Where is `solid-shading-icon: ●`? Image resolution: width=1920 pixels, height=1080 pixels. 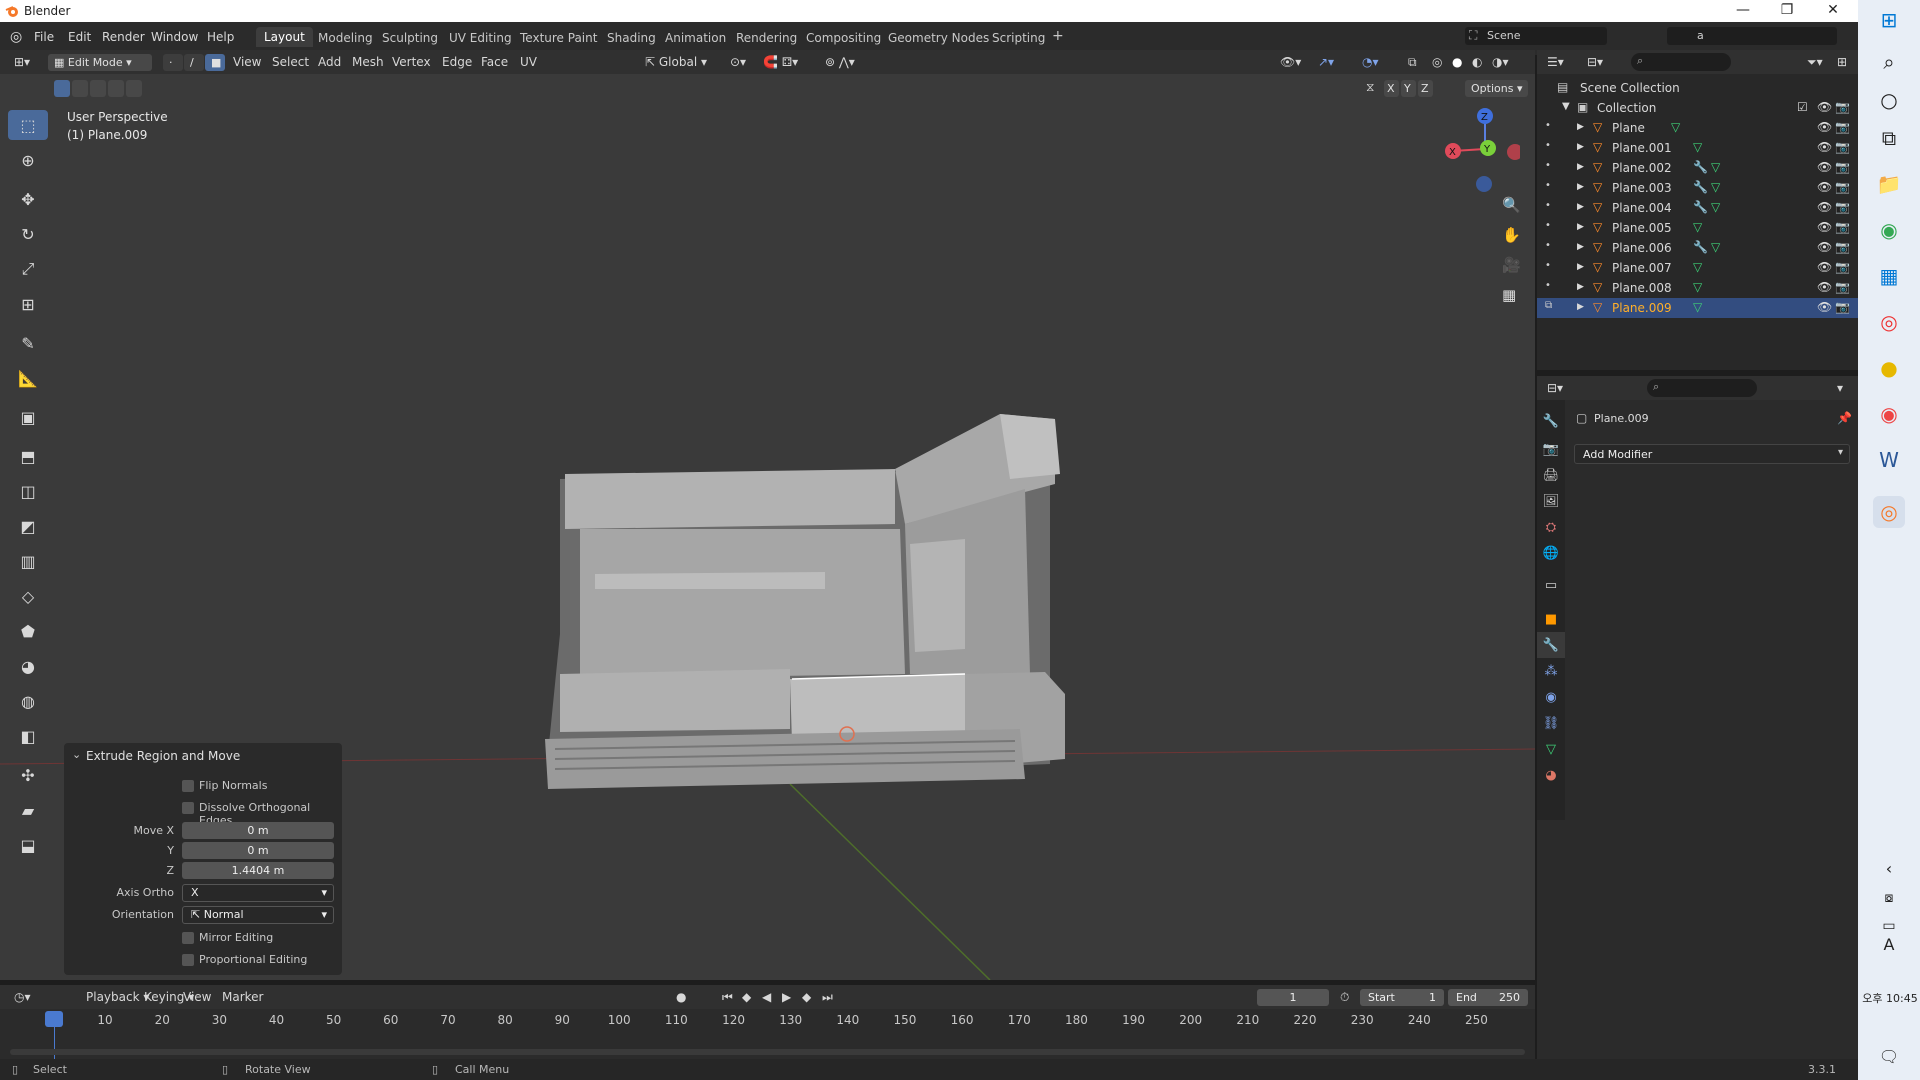 solid-shading-icon: ● is located at coordinates (1457, 62).